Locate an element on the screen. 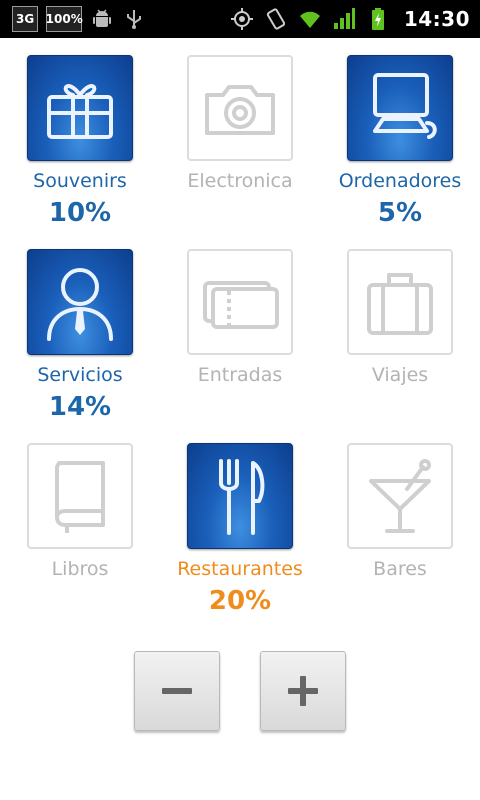 Image resolution: width=480 pixels, height=800 pixels. zoom-in-button is located at coordinates (303, 691).